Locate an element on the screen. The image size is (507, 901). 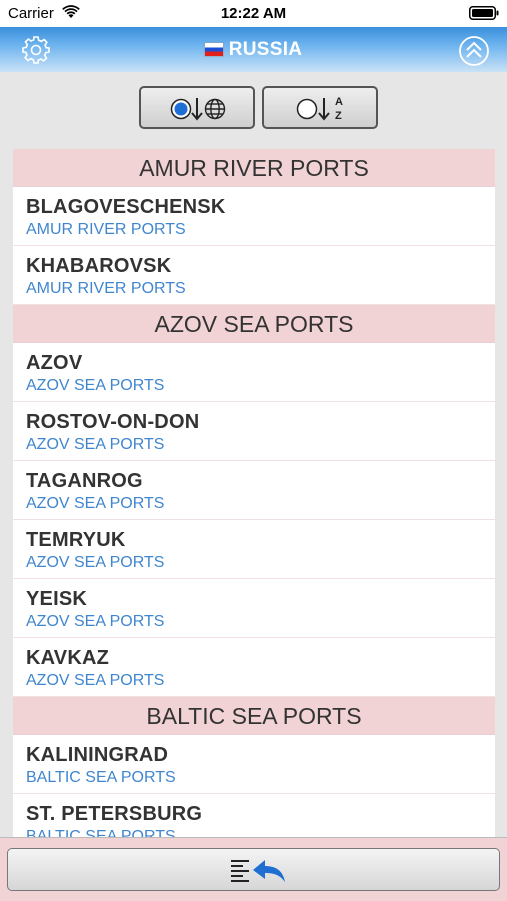
back-to-list-button is located at coordinates (253, 869).